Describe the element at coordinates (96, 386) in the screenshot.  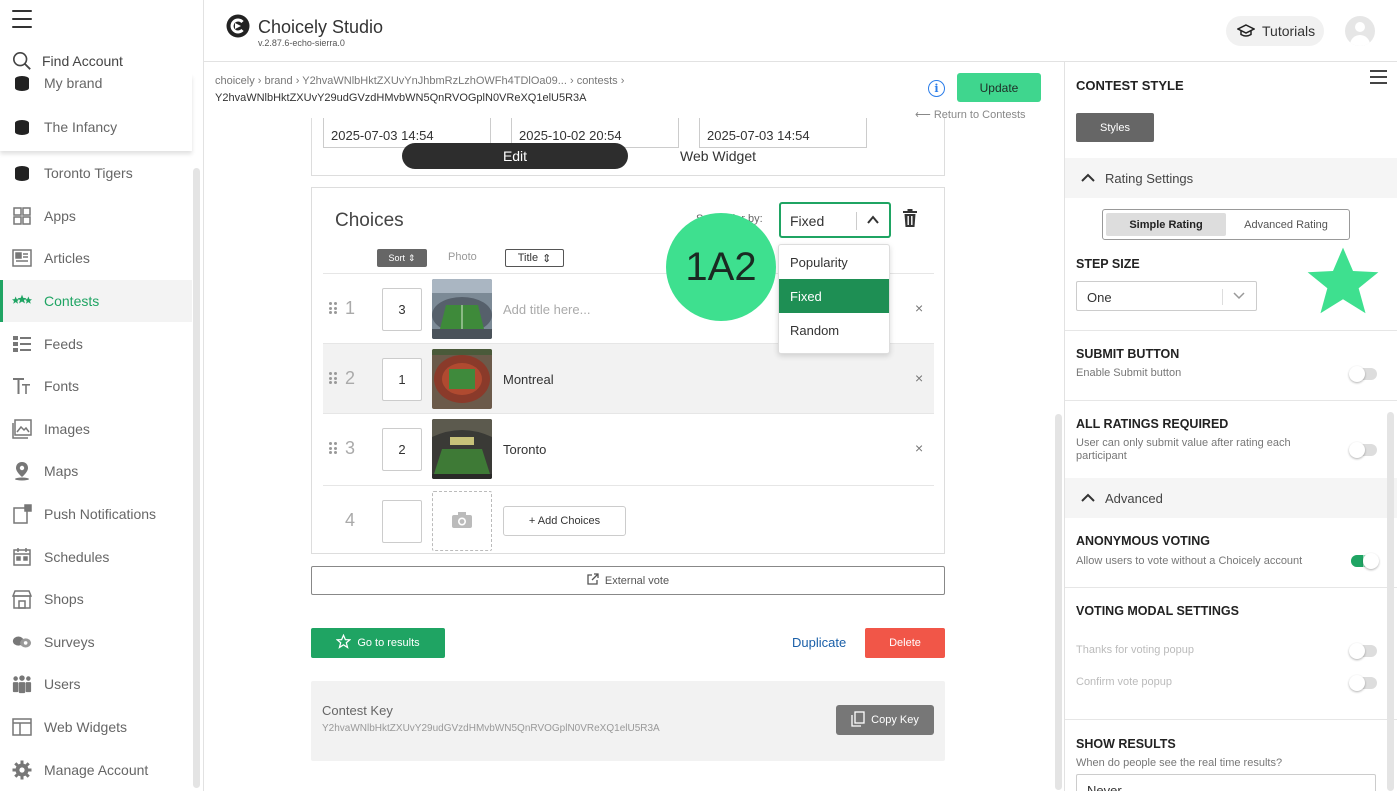
I see `sidebar-item-fonts: Fonts` at that location.